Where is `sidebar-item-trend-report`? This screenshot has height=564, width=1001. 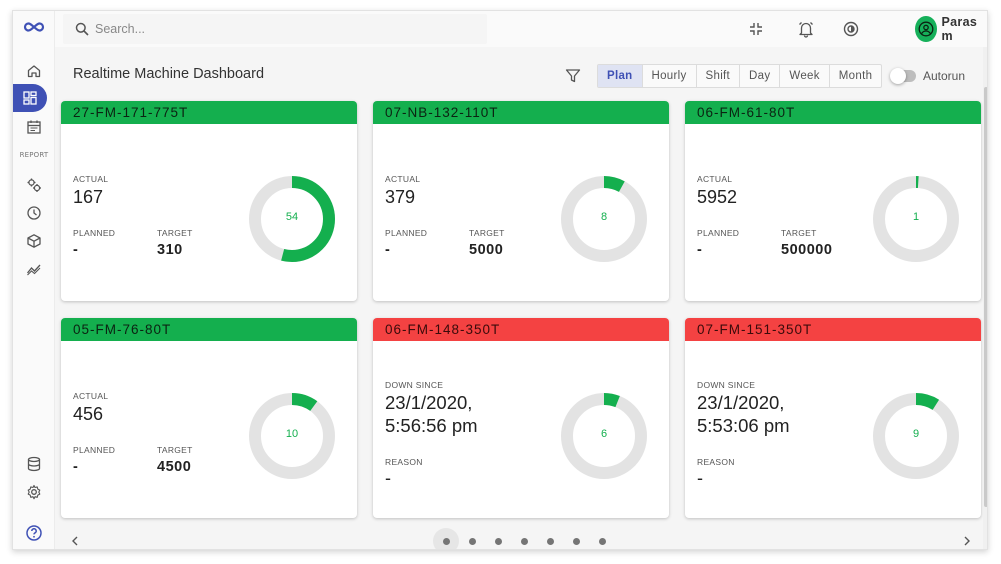
sidebar-item-trend-report is located at coordinates (34, 269).